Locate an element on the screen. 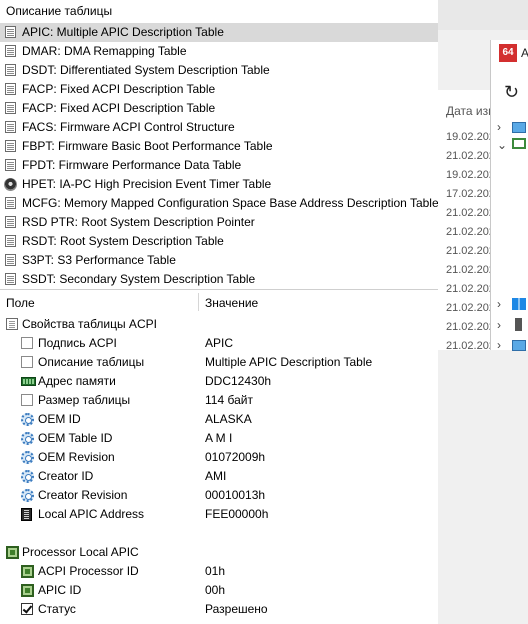 This screenshot has width=528, height=624. table-list-item: RSDT: Root System Description Table is located at coordinates (219, 241).